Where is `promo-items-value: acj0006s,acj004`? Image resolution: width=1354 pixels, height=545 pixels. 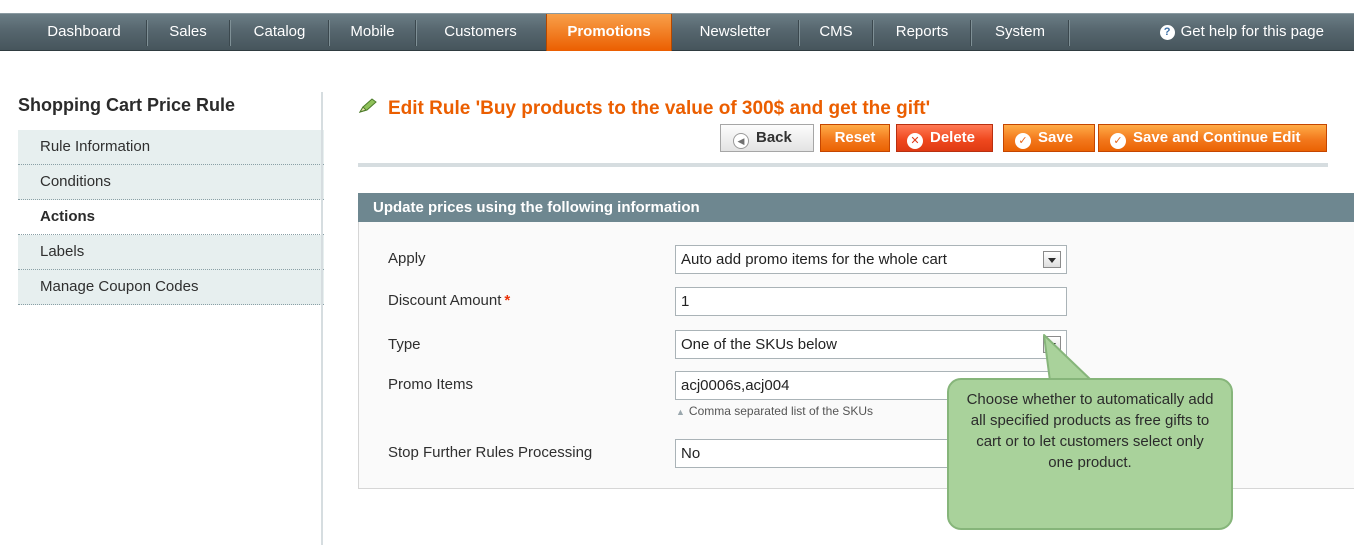
promo-items-value: acj0006s,acj004 is located at coordinates (735, 385).